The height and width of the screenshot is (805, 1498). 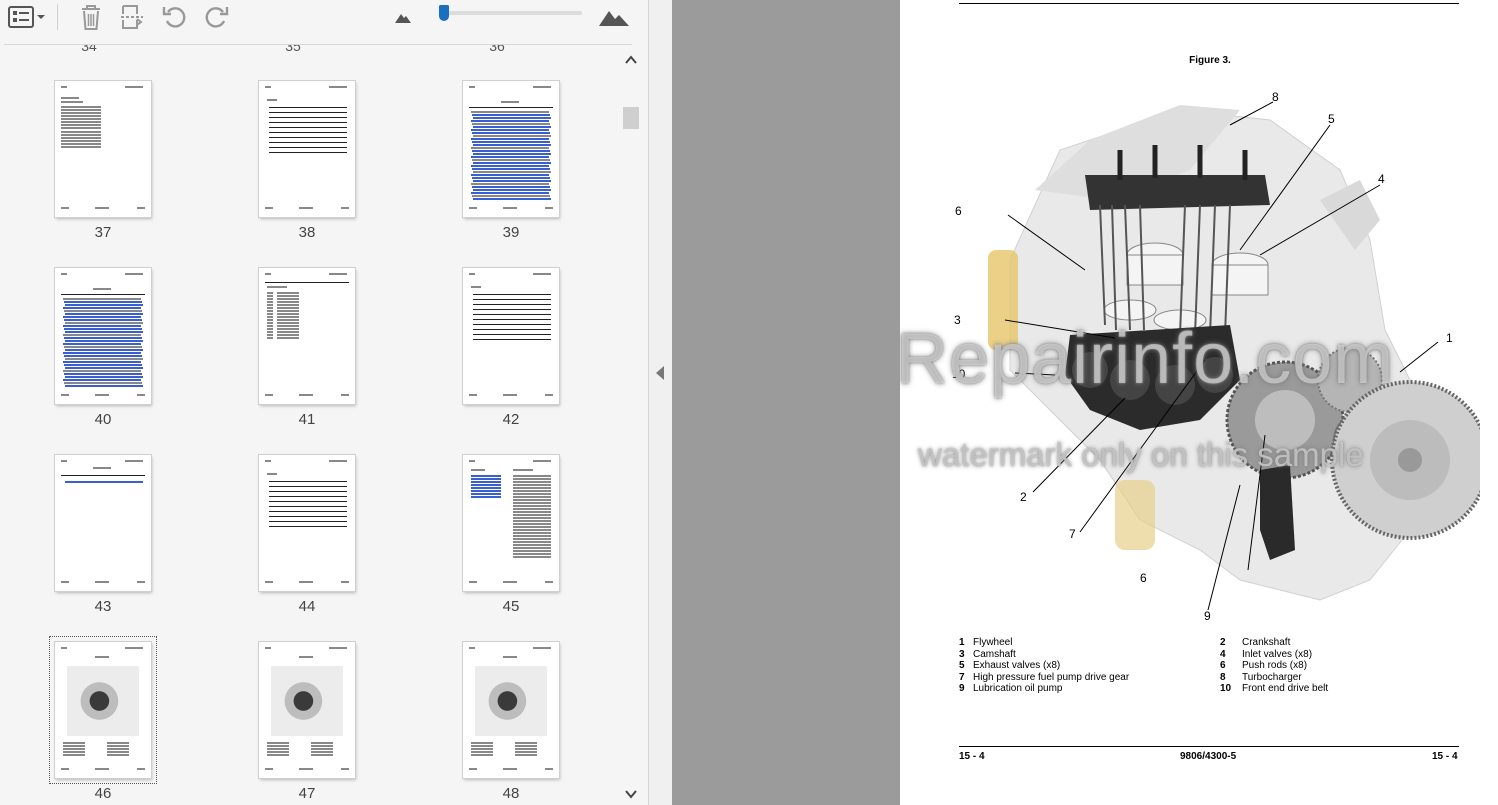 I want to click on rotate-left-button, so click(x=175, y=17).